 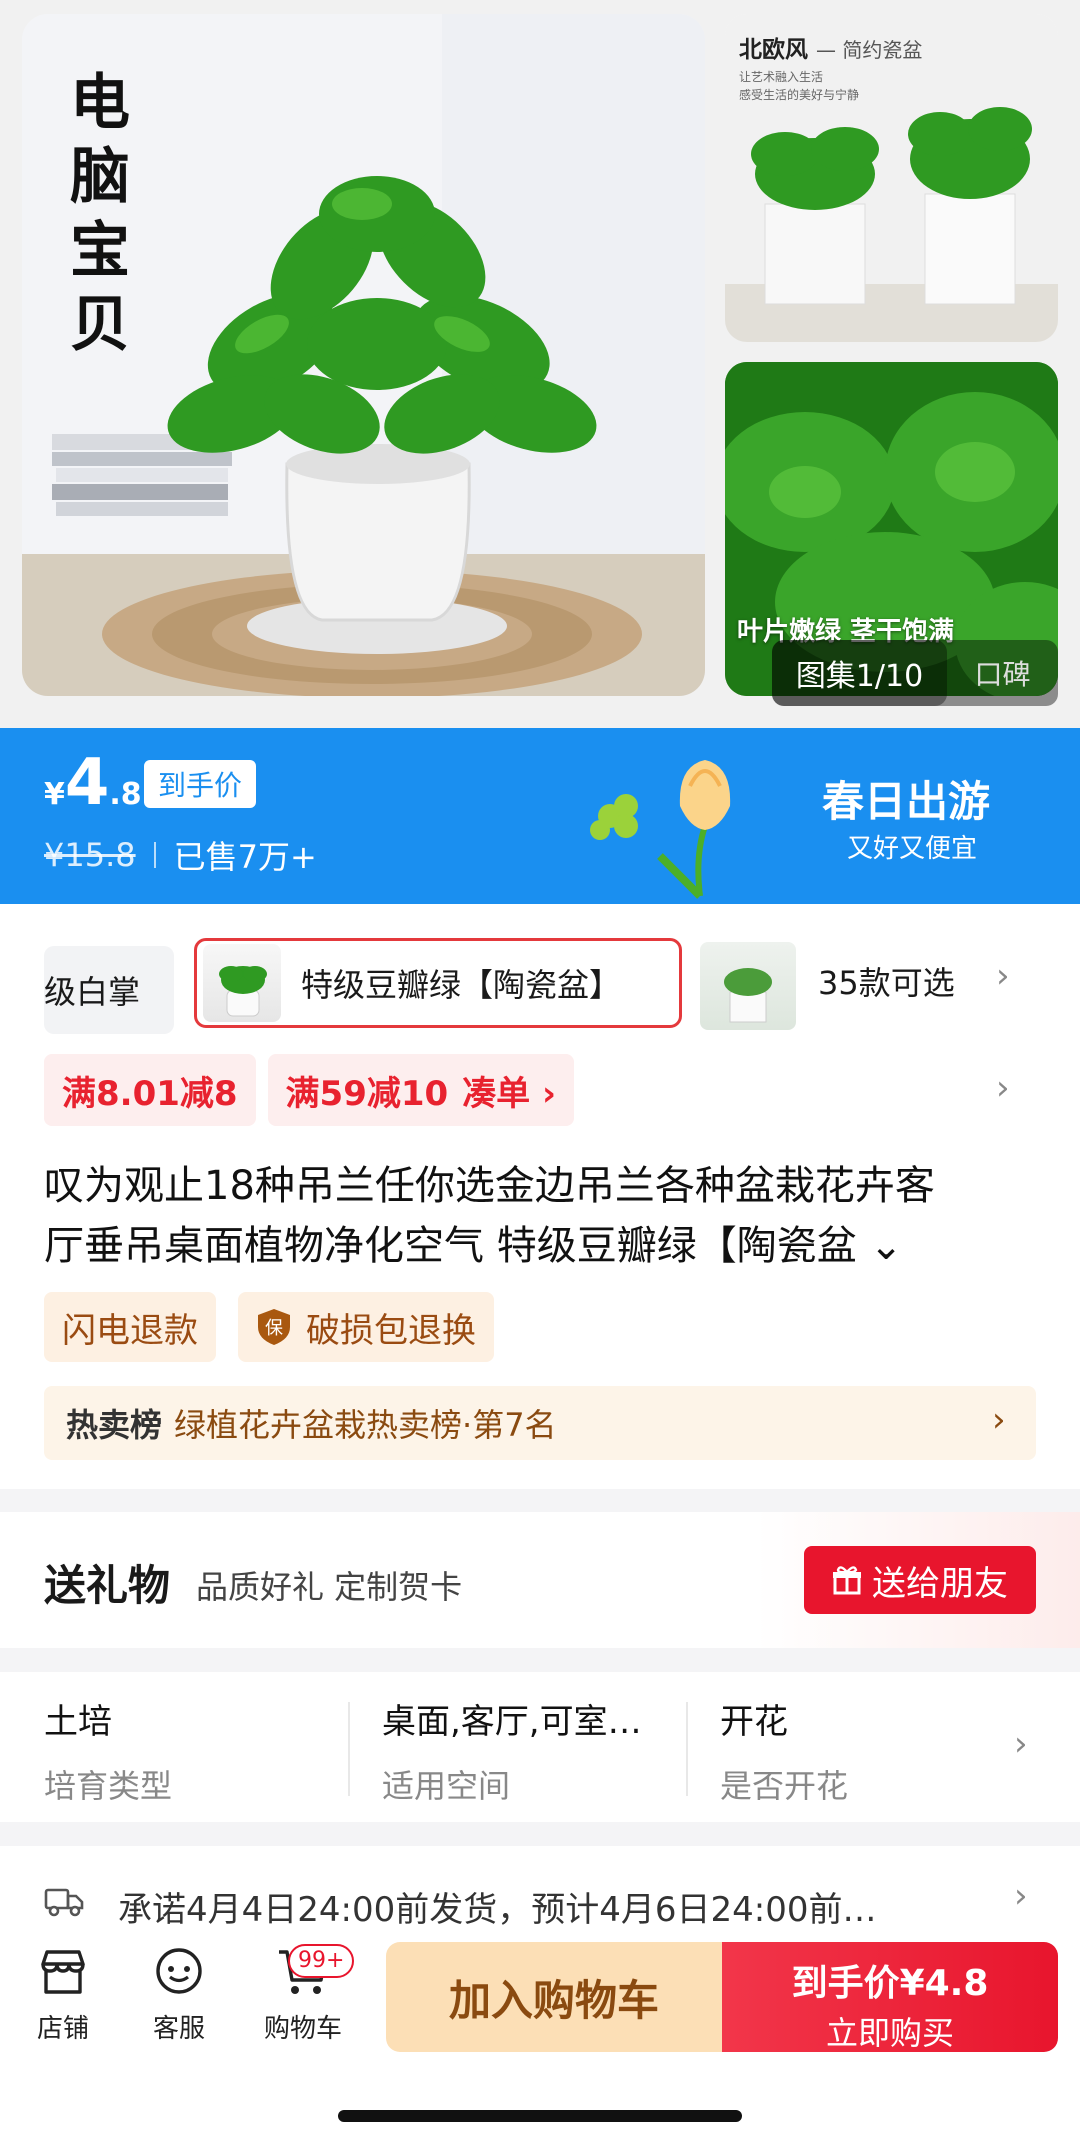 What do you see at coordinates (784, 1753) in the screenshot?
I see `attribute-flowering: 开花 是否开花` at bounding box center [784, 1753].